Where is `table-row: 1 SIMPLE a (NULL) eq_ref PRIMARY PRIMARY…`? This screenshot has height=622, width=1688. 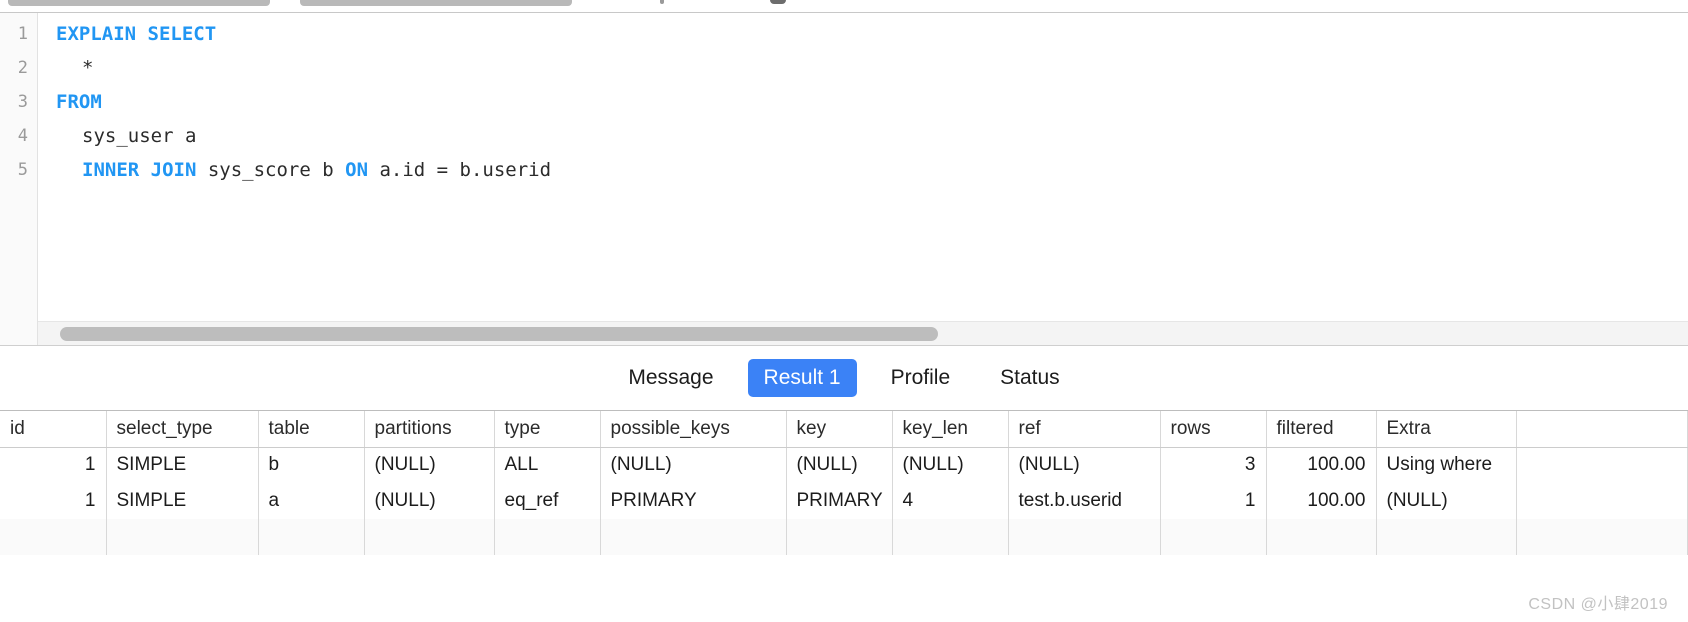
table-row: 1 SIMPLE a (NULL) eq_ref PRIMARY PRIMARY… is located at coordinates (844, 501).